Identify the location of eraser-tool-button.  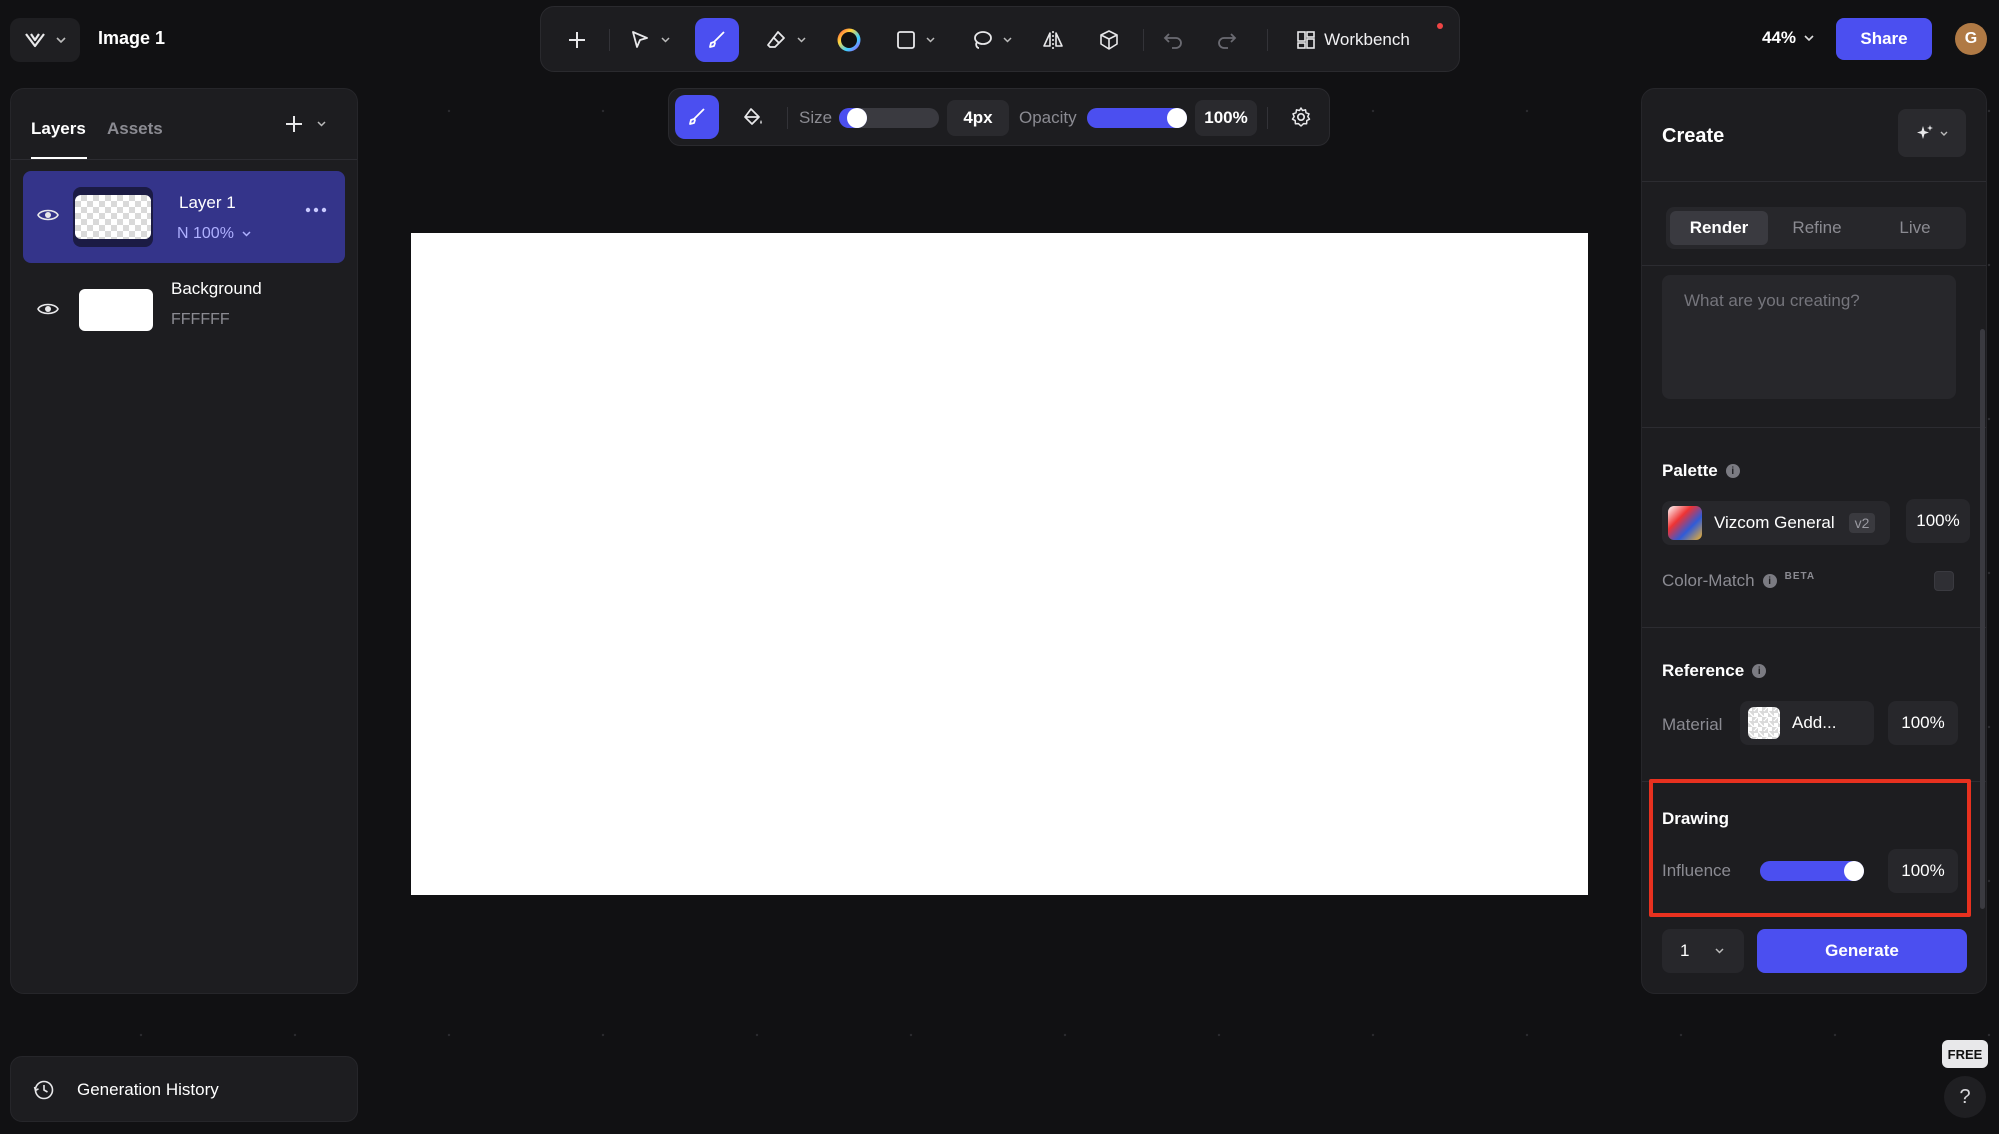
(785, 40).